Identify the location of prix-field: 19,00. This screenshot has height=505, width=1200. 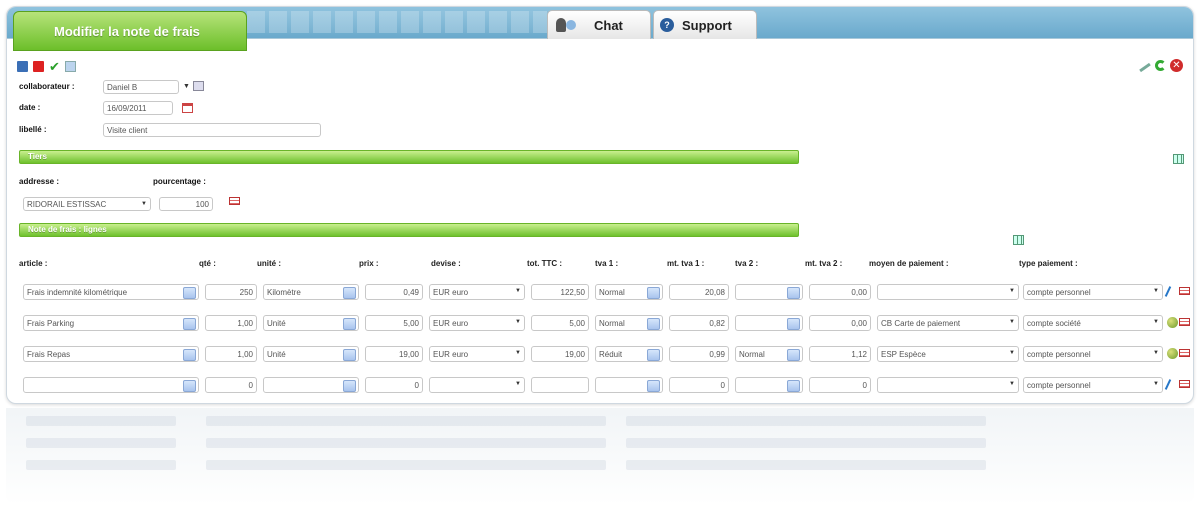
(394, 354).